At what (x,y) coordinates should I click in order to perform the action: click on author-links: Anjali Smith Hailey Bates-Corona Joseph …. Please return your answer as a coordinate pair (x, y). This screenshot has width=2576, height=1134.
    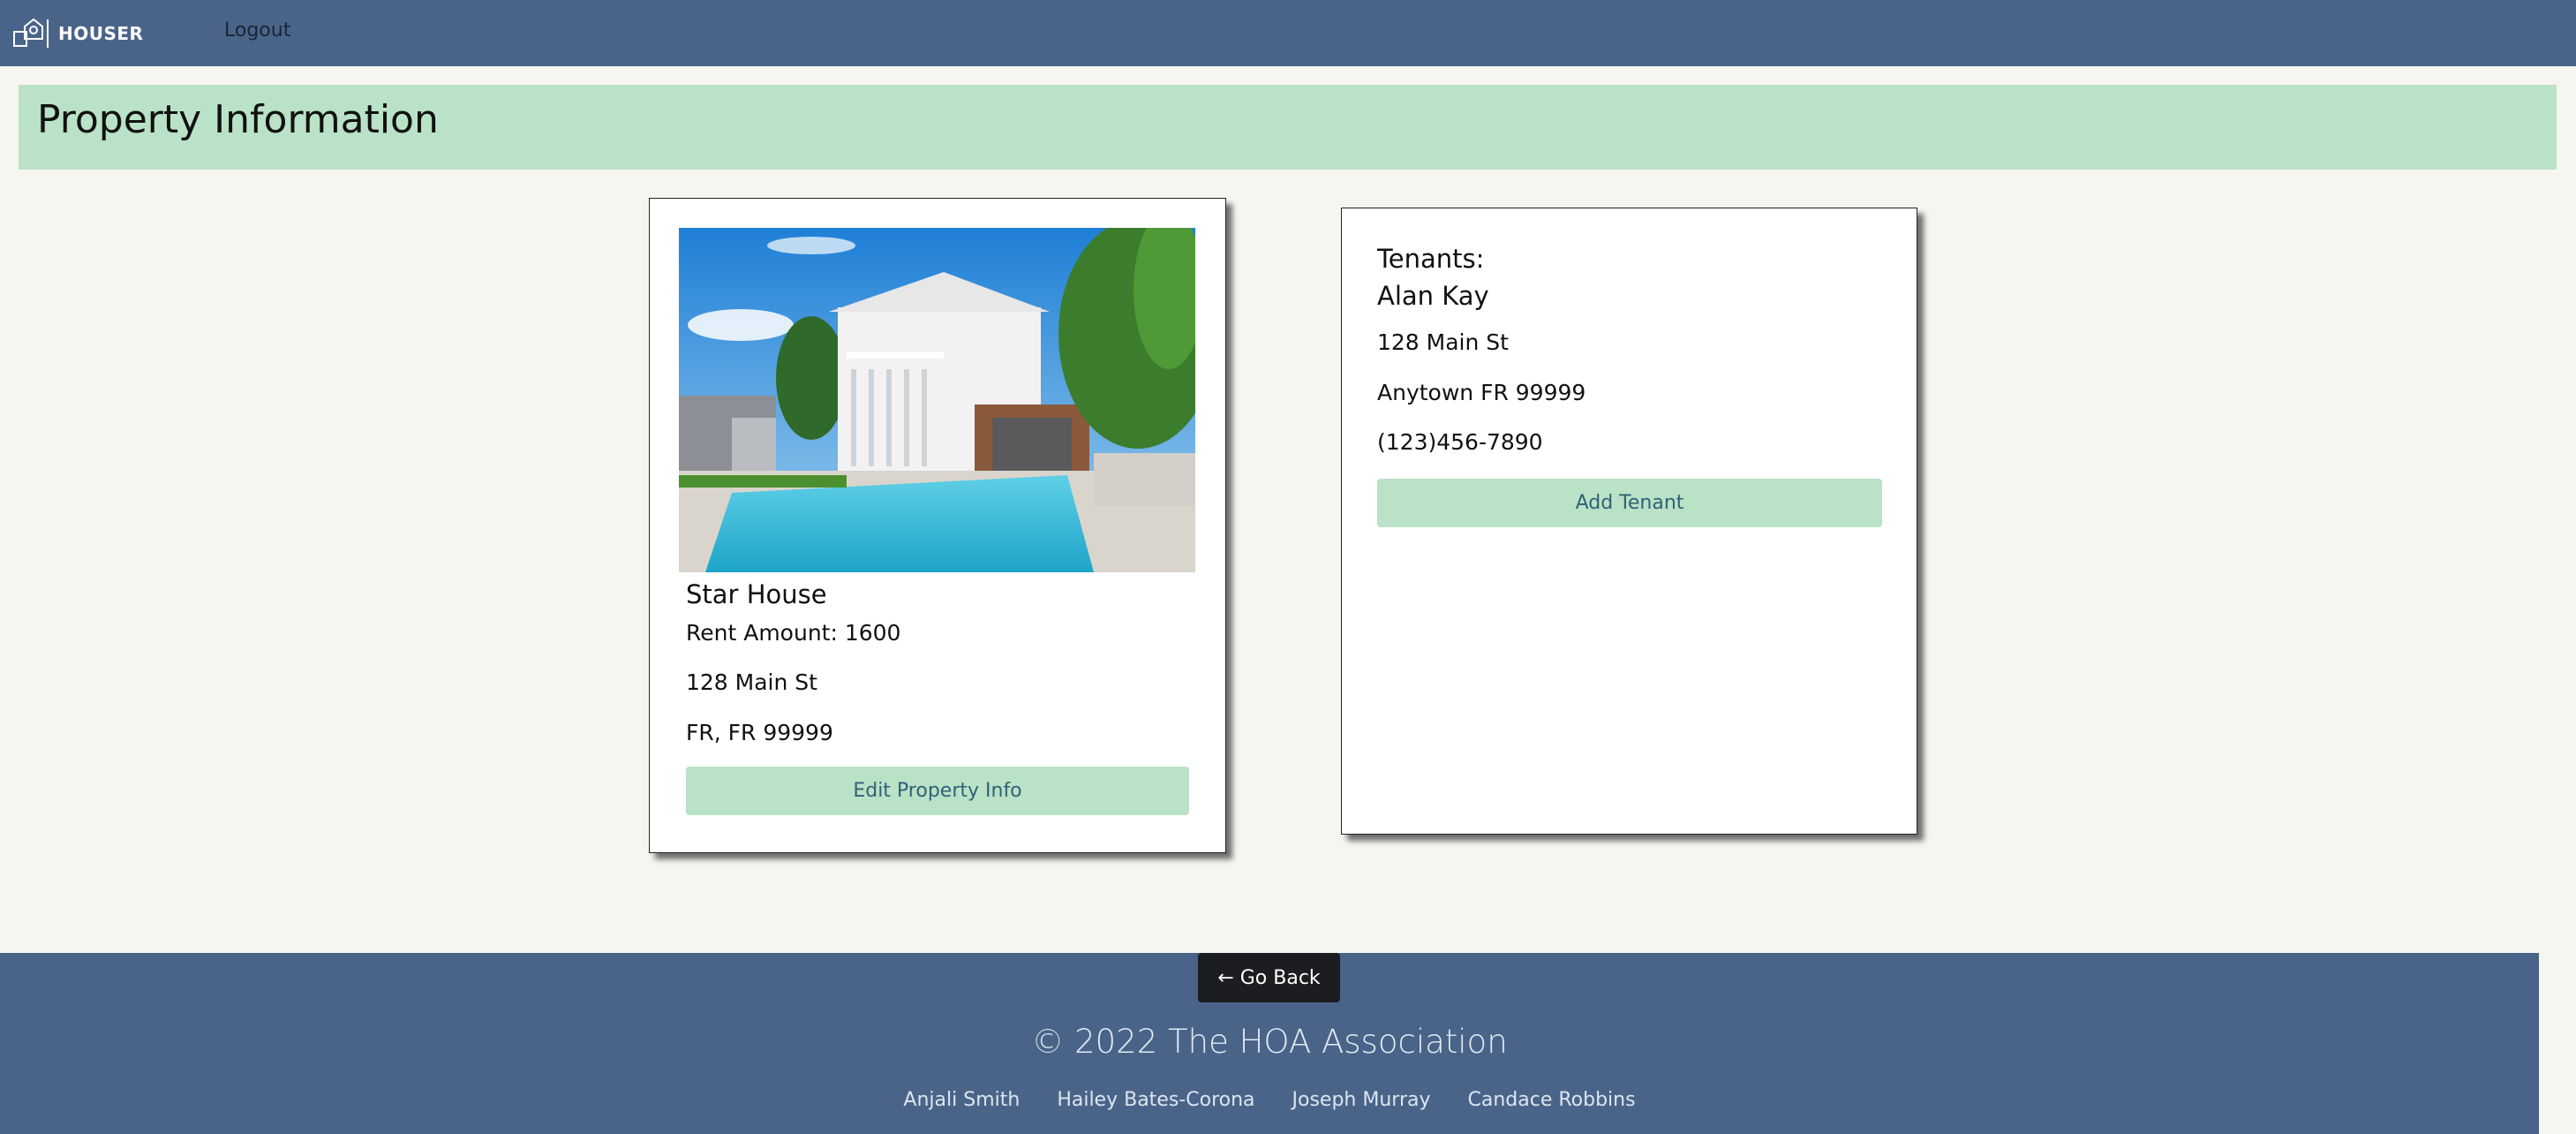
    Looking at the image, I should click on (1270, 1100).